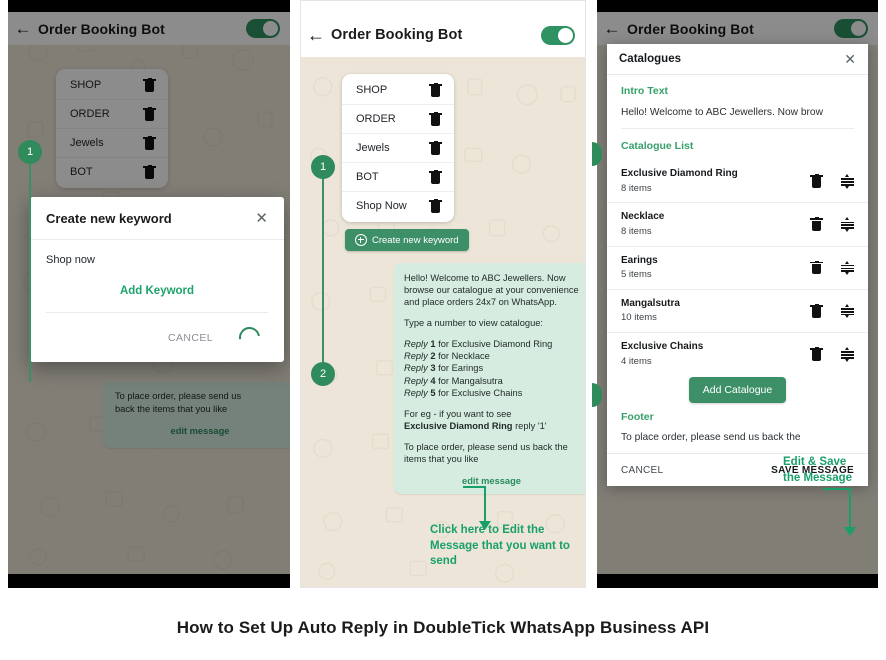 Image resolution: width=886 pixels, height=660 pixels. Describe the element at coordinates (361, 240) in the screenshot. I see `plus-circle-icon` at that location.